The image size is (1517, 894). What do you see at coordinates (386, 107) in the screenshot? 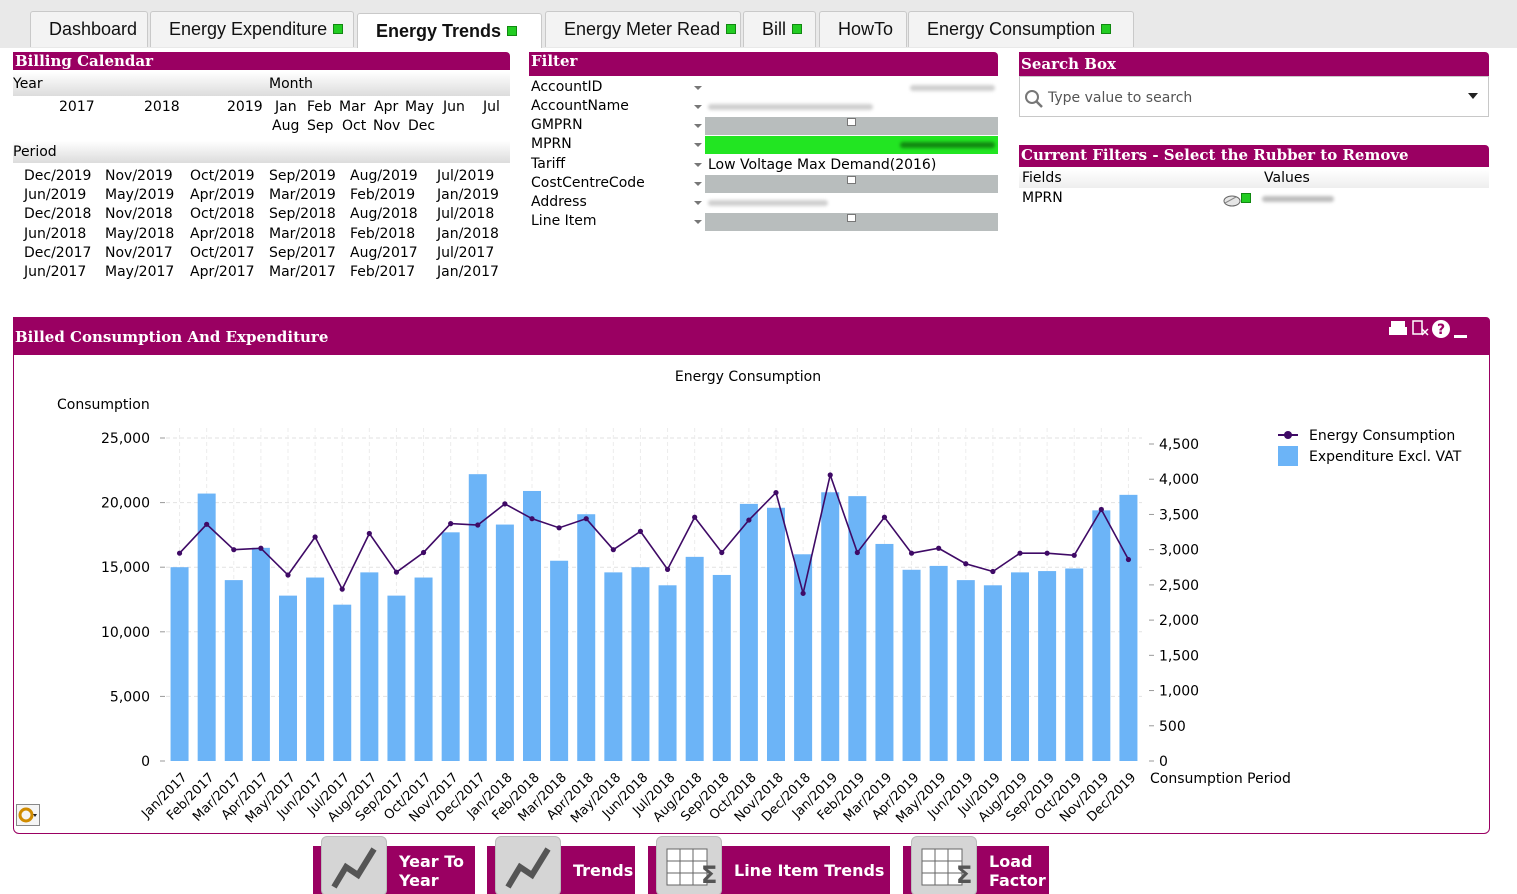
I see `month-apr: Apr` at bounding box center [386, 107].